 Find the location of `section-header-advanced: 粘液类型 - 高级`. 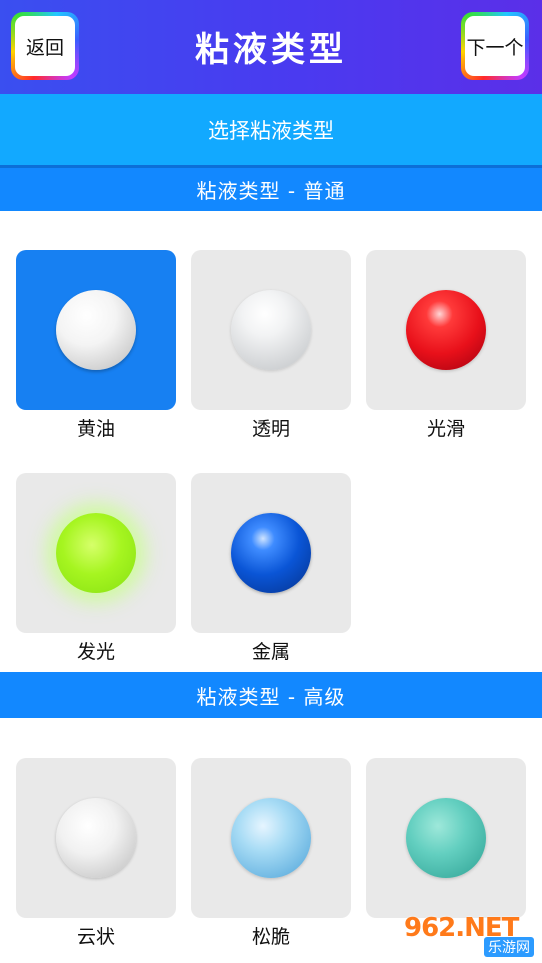

section-header-advanced: 粘液类型 - 高级 is located at coordinates (271, 695).